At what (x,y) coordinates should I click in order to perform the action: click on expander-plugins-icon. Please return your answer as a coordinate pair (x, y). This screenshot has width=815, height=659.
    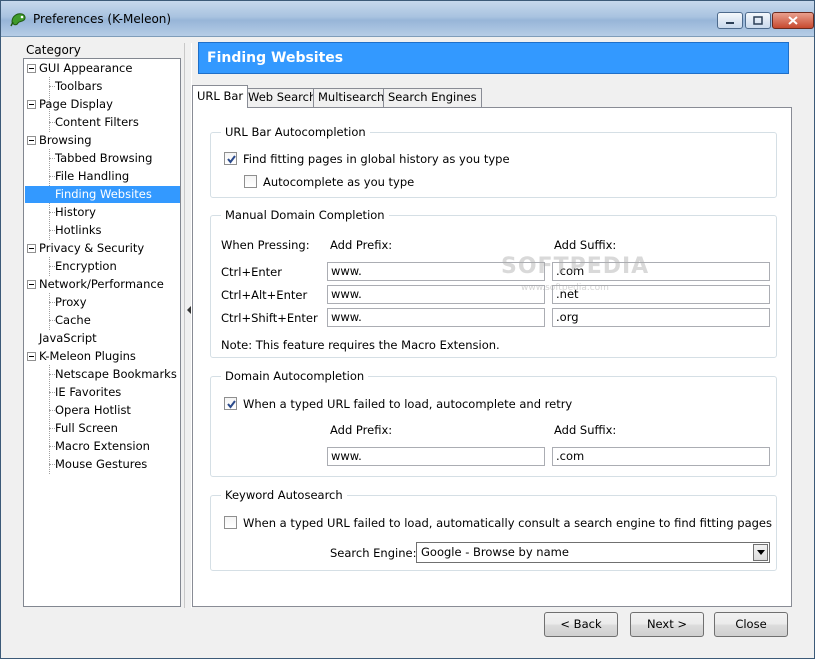
    Looking at the image, I should click on (31, 356).